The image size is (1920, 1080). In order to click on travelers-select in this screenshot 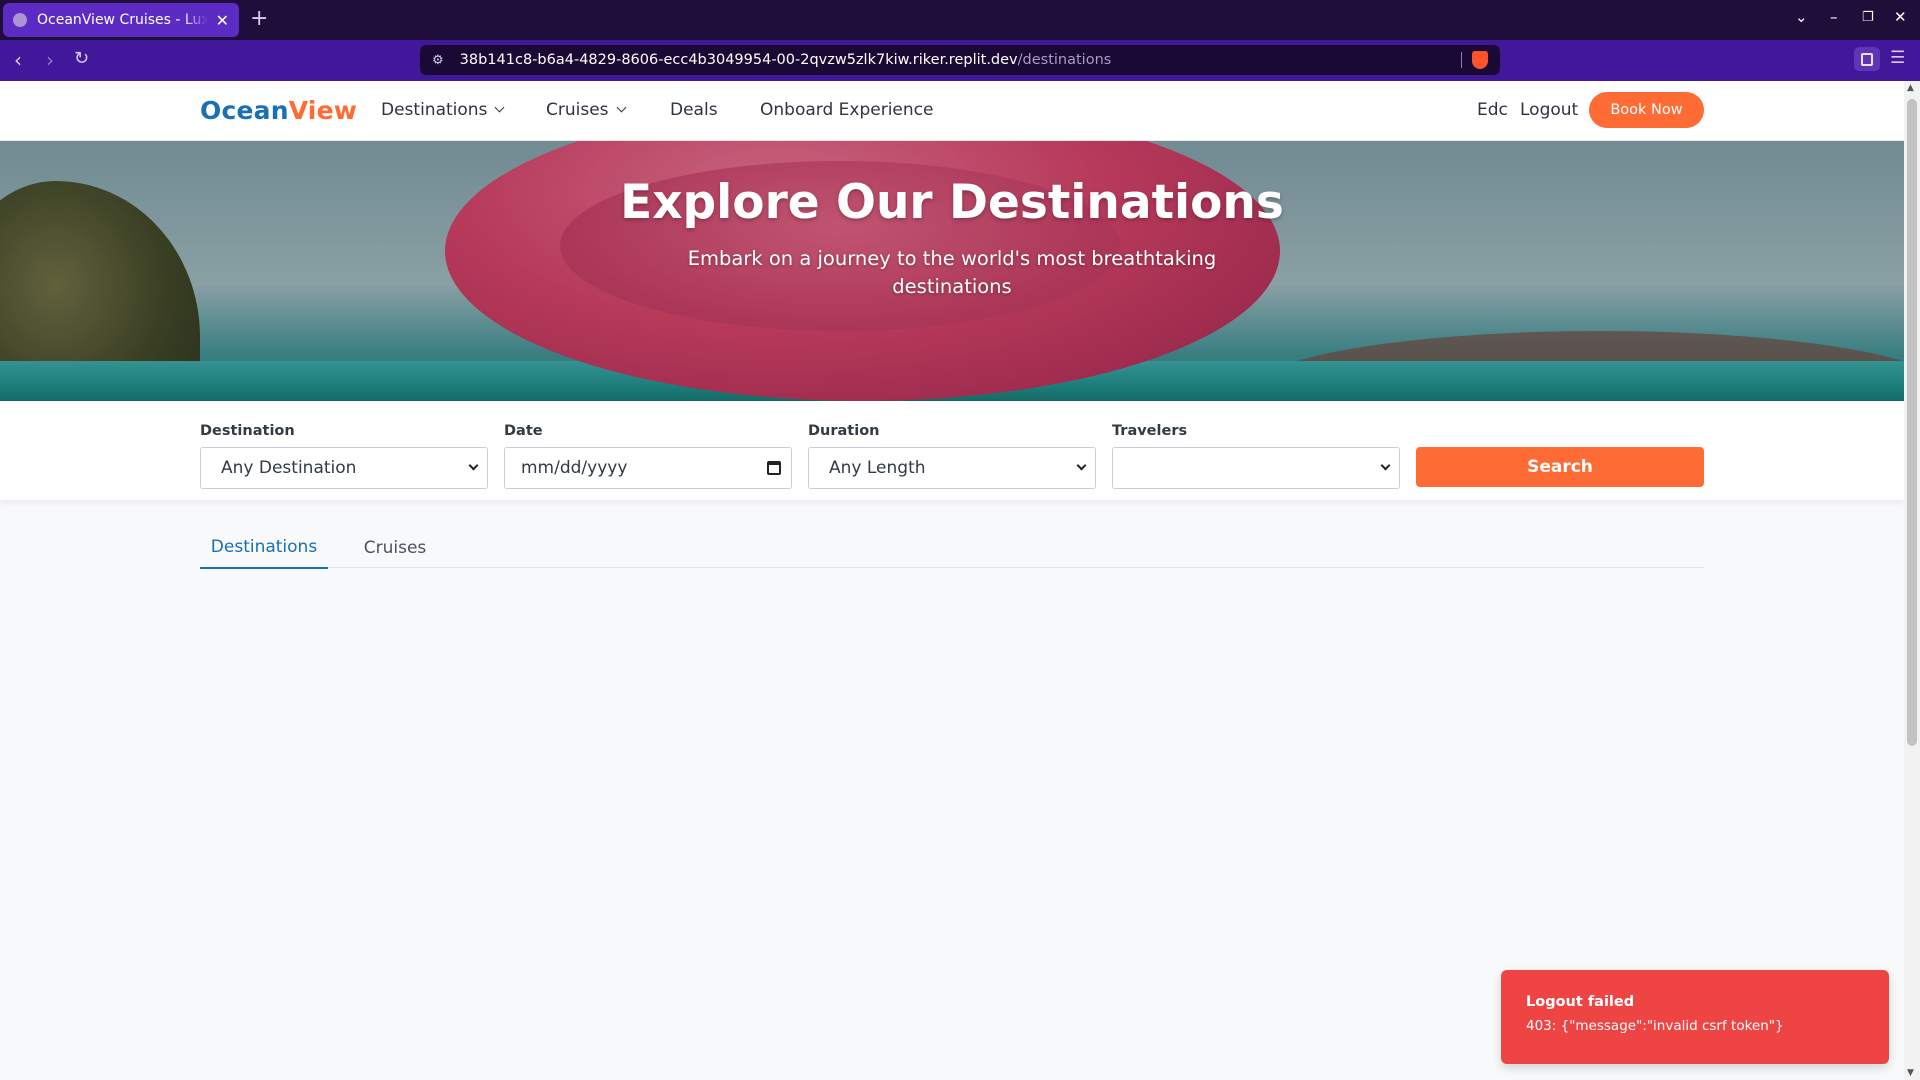, I will do `click(1256, 468)`.